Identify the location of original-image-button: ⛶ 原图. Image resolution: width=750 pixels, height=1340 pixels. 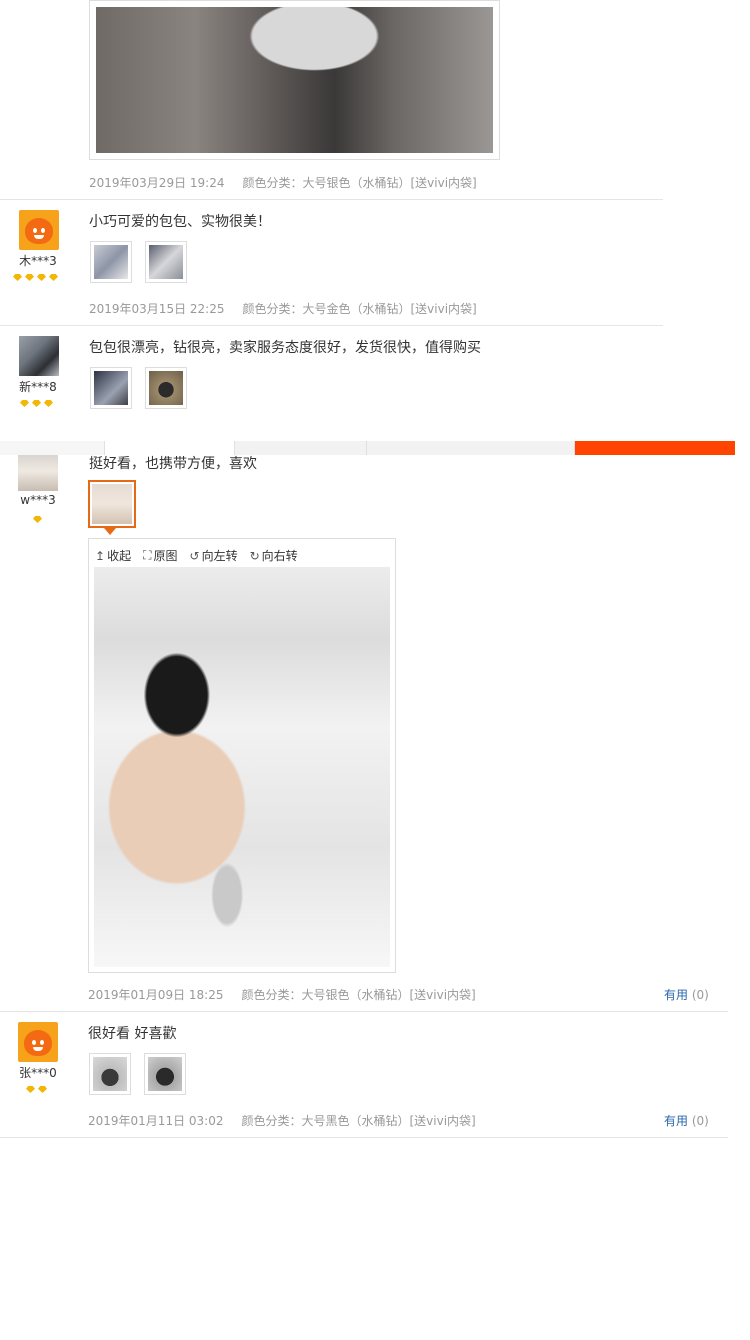
(160, 555).